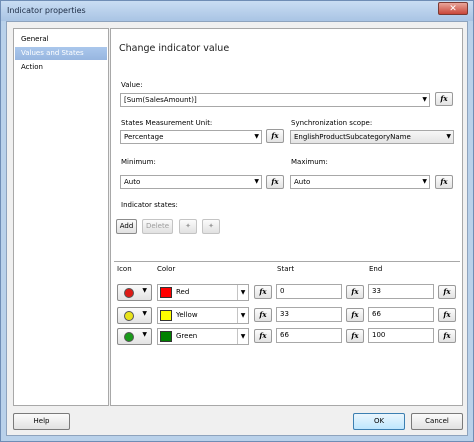  Describe the element at coordinates (309, 162) in the screenshot. I see `maximum-label: Maximum:` at that location.